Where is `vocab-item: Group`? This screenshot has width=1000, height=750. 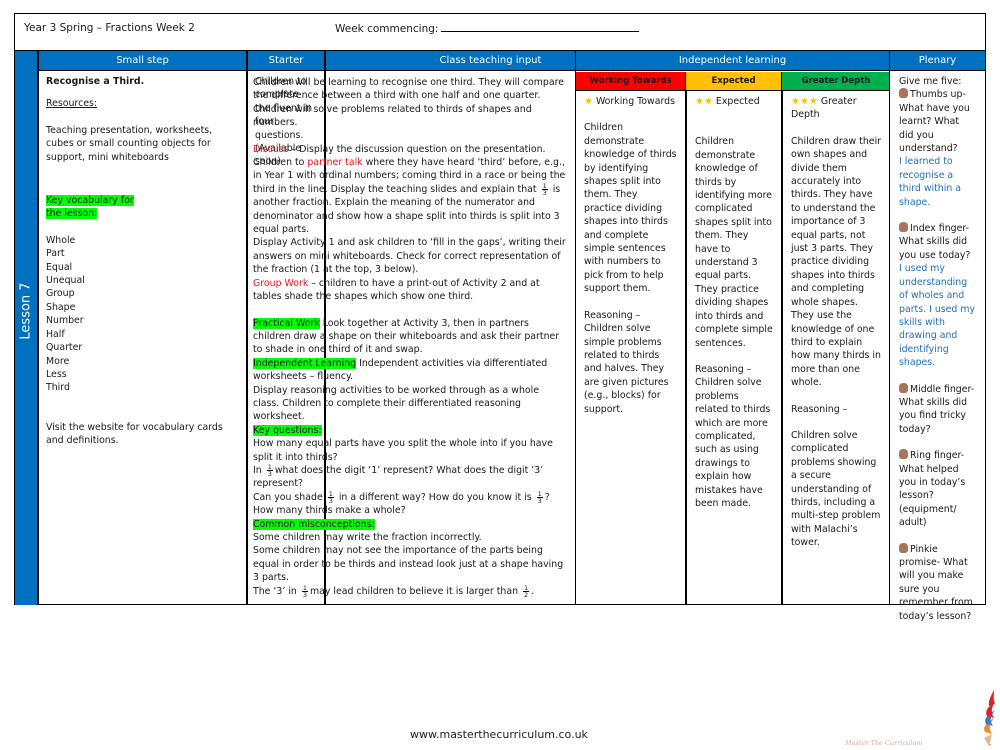 vocab-item: Group is located at coordinates (60, 294).